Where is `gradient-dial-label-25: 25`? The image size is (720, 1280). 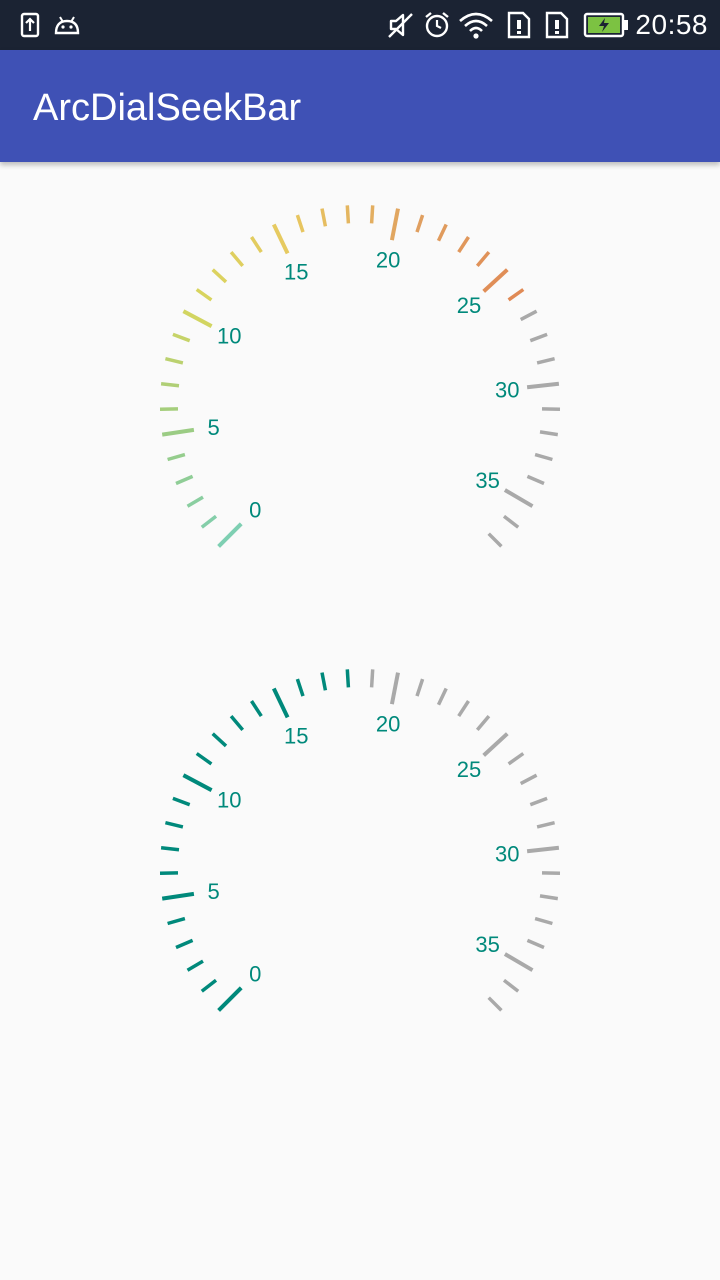 gradient-dial-label-25: 25 is located at coordinates (469, 305).